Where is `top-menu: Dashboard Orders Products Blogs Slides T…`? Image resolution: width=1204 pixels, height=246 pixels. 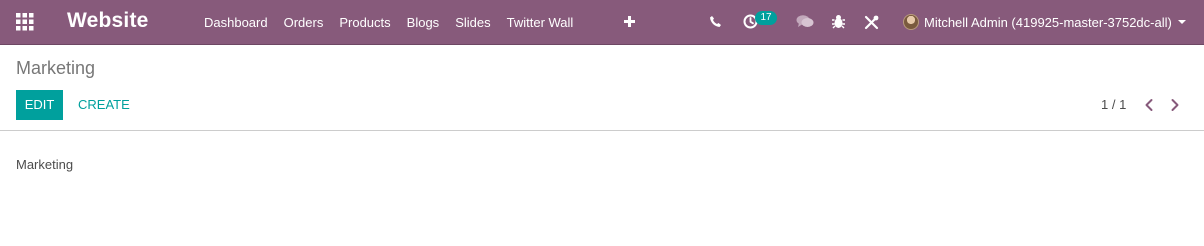 top-menu: Dashboard Orders Products Blogs Slides T… is located at coordinates (388, 22).